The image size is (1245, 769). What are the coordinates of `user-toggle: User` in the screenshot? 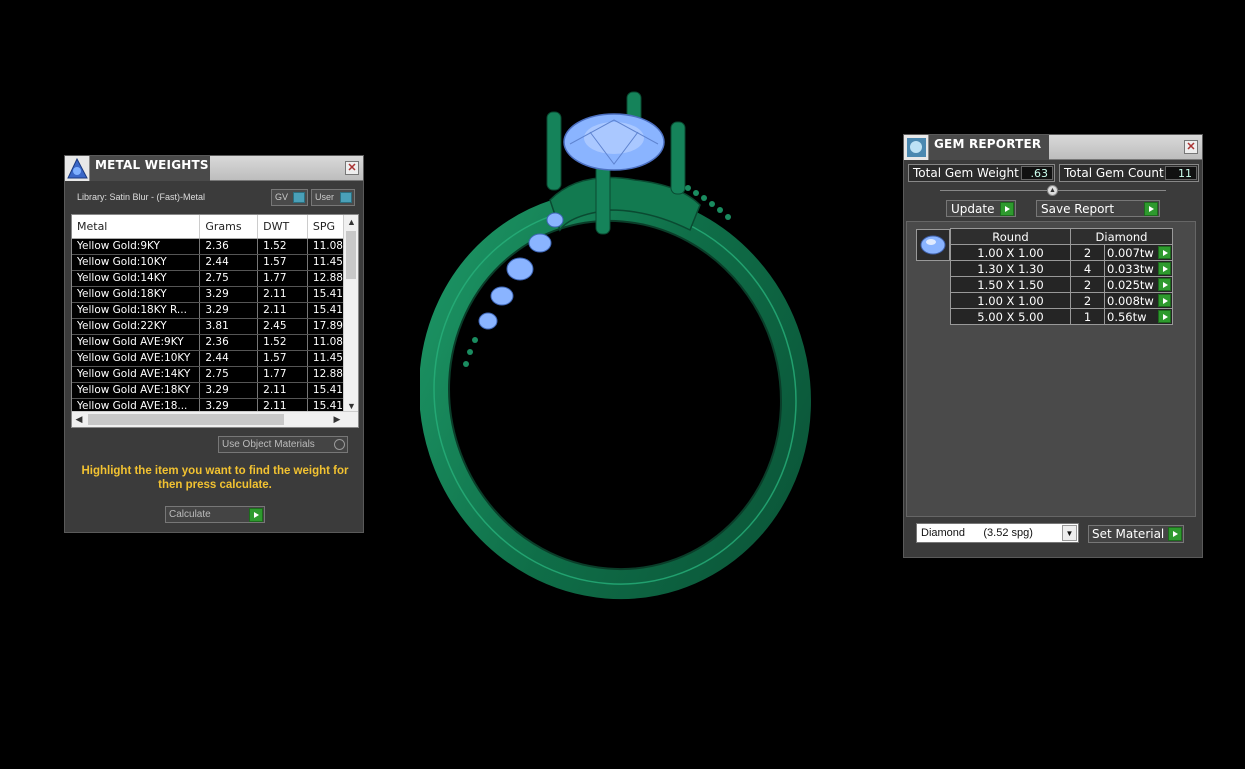 It's located at (333, 197).